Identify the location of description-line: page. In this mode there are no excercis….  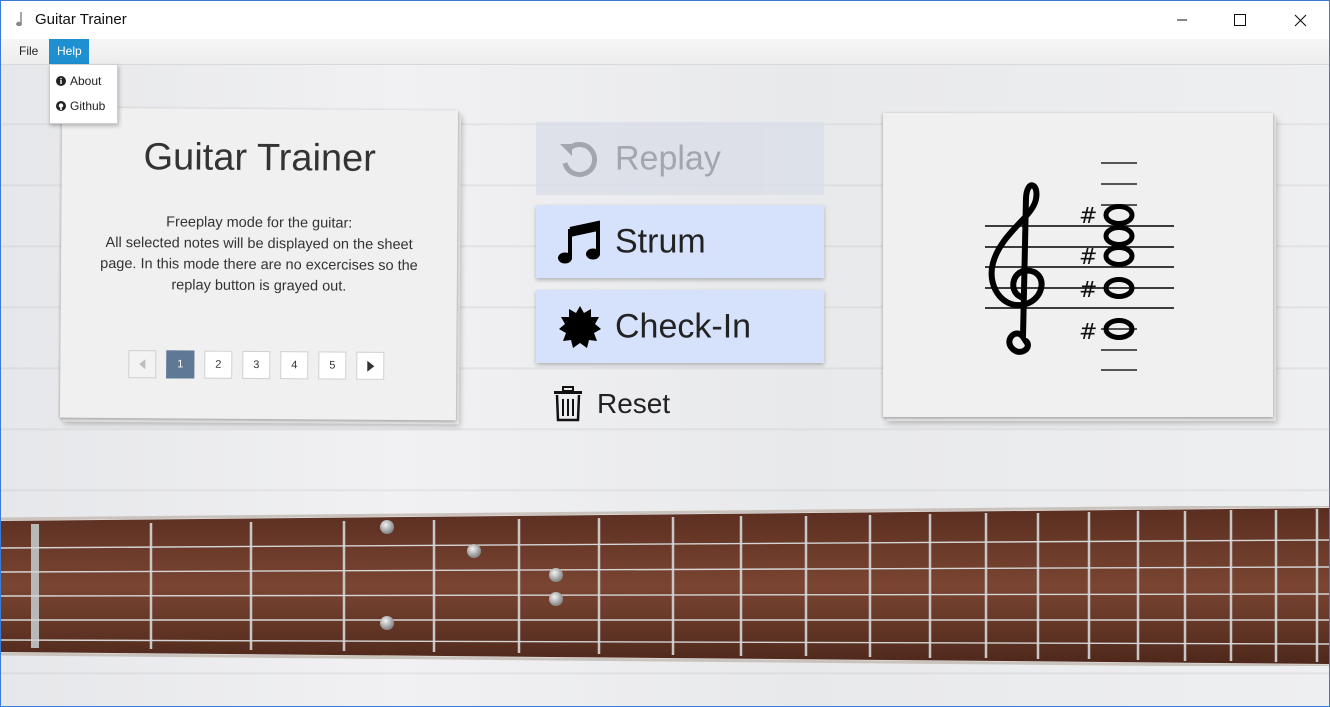
(259, 265).